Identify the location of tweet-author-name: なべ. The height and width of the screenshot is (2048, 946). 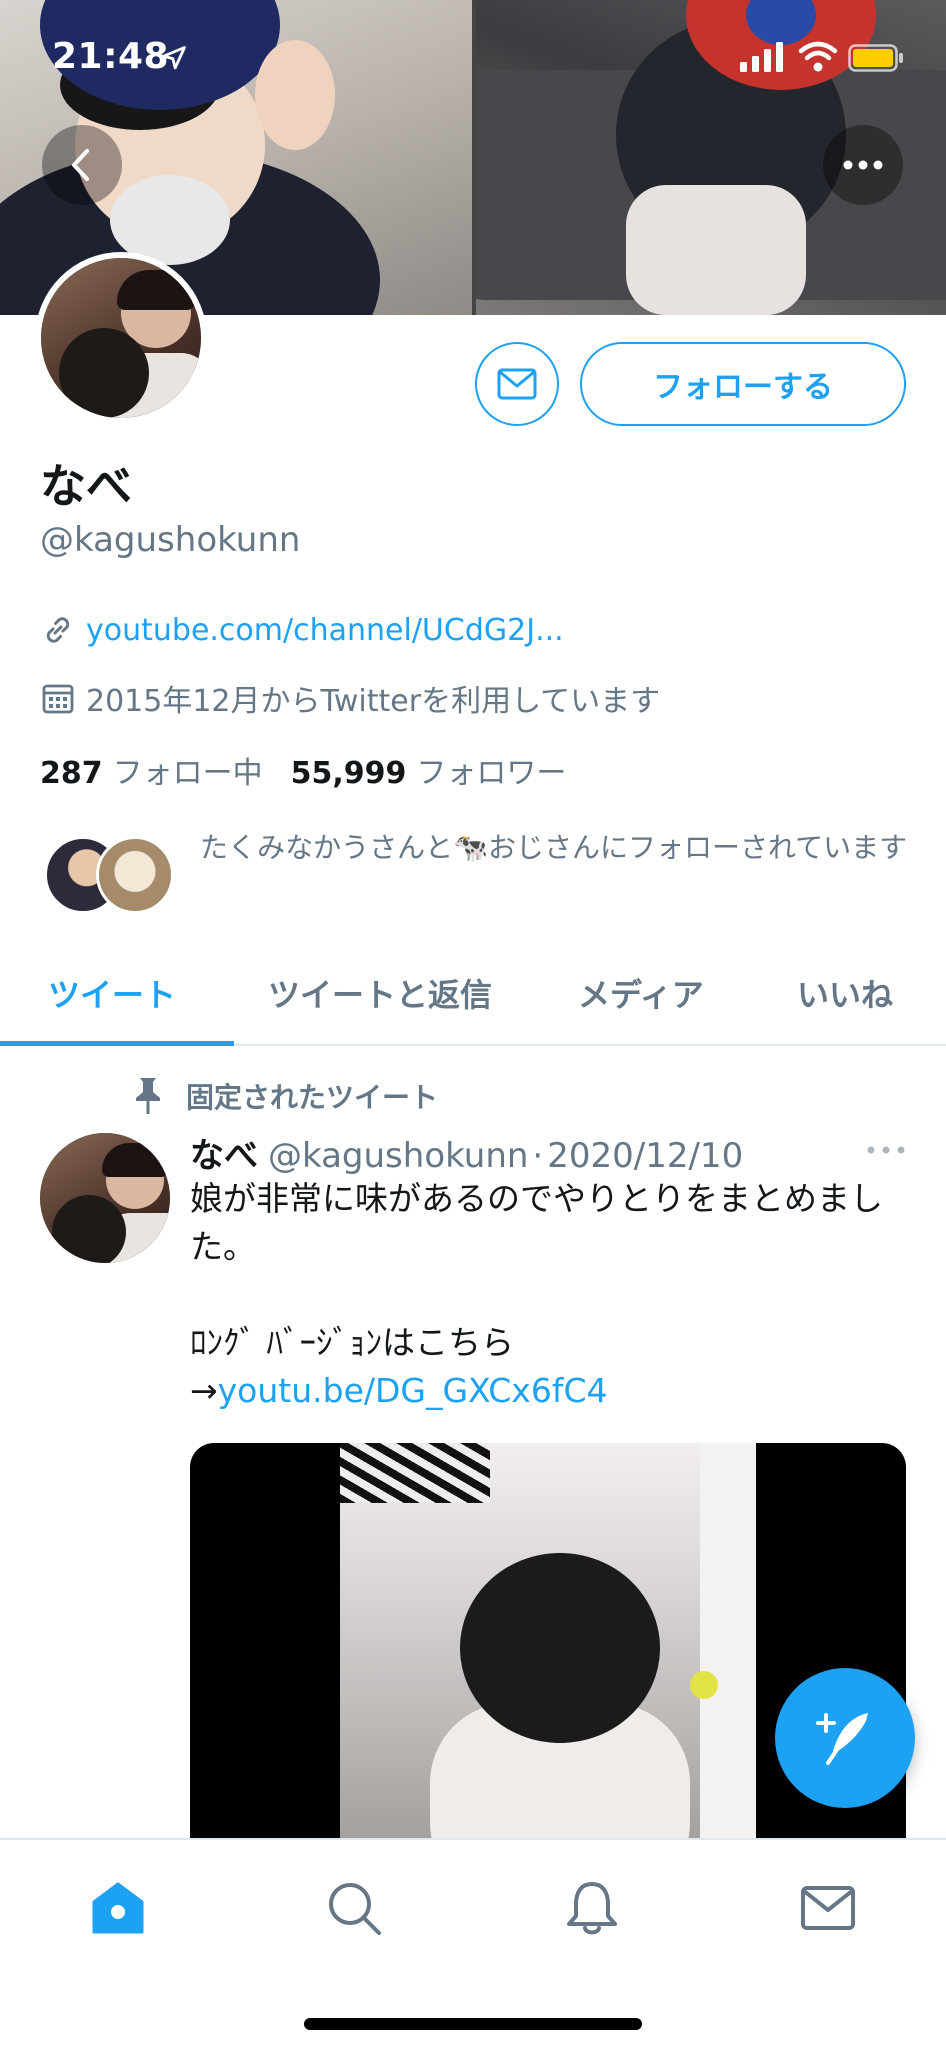
(224, 1152).